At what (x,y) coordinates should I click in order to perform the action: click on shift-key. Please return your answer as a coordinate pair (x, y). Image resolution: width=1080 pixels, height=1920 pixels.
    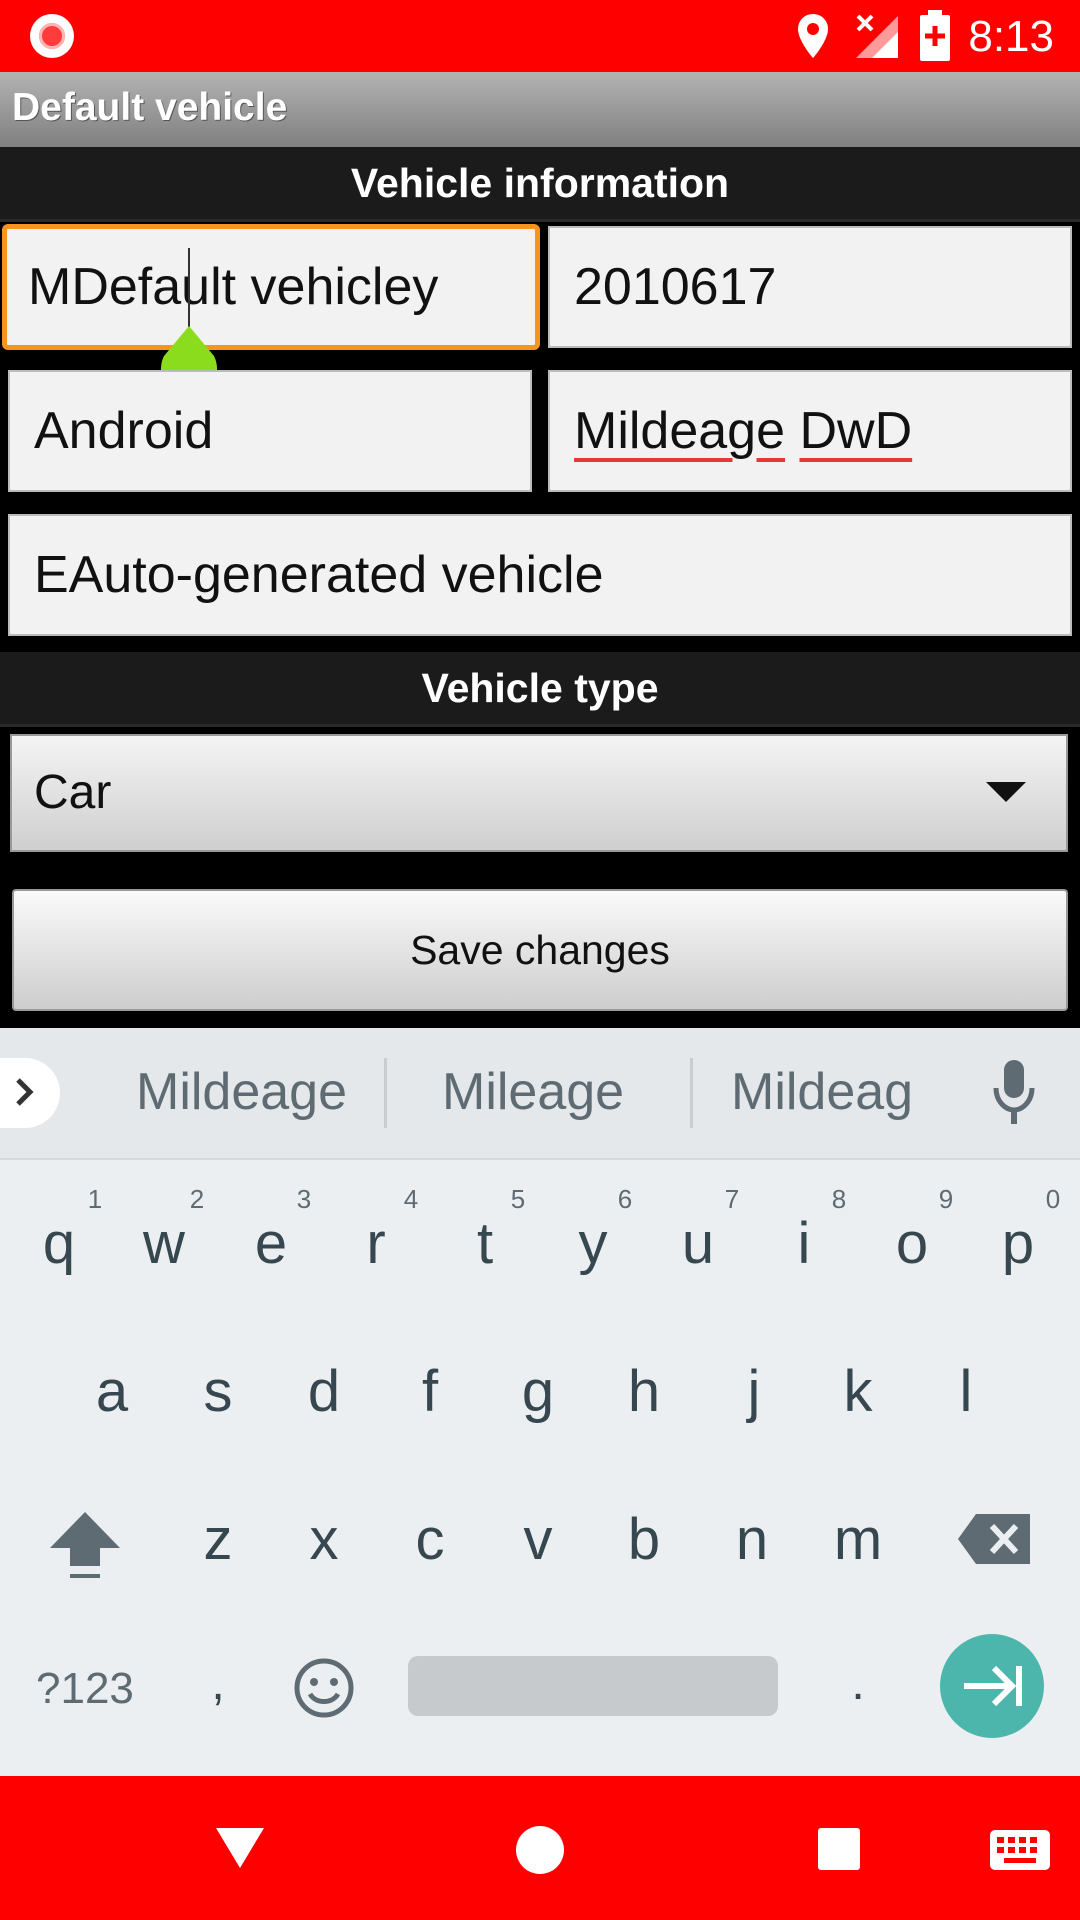
    Looking at the image, I should click on (85, 1545).